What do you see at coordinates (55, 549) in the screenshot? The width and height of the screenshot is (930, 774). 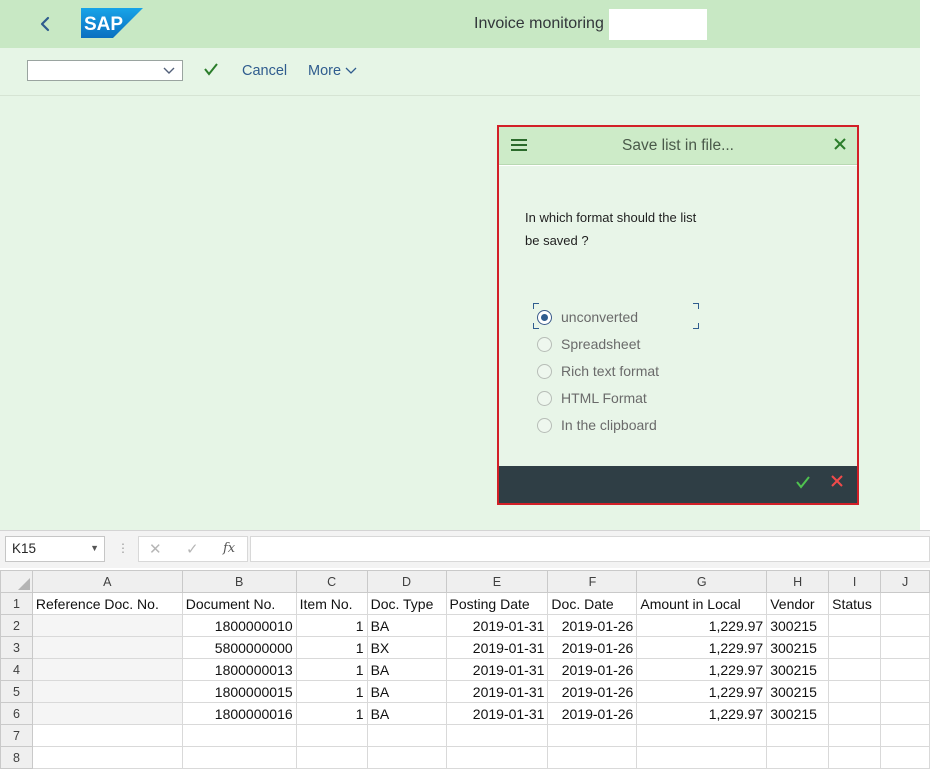 I see `name-box: K15 ▼` at bounding box center [55, 549].